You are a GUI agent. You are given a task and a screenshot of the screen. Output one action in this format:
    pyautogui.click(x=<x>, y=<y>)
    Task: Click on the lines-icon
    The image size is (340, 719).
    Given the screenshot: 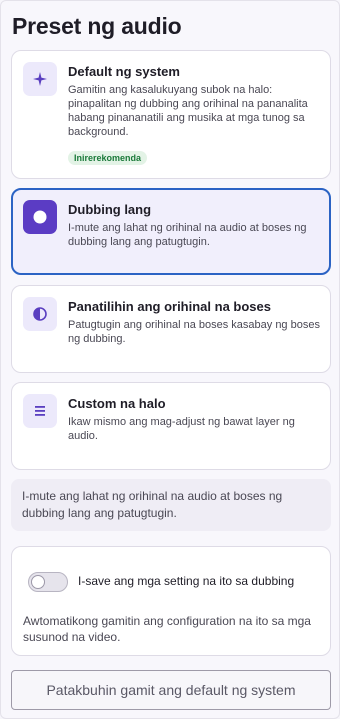 What is the action you would take?
    pyautogui.click(x=40, y=411)
    